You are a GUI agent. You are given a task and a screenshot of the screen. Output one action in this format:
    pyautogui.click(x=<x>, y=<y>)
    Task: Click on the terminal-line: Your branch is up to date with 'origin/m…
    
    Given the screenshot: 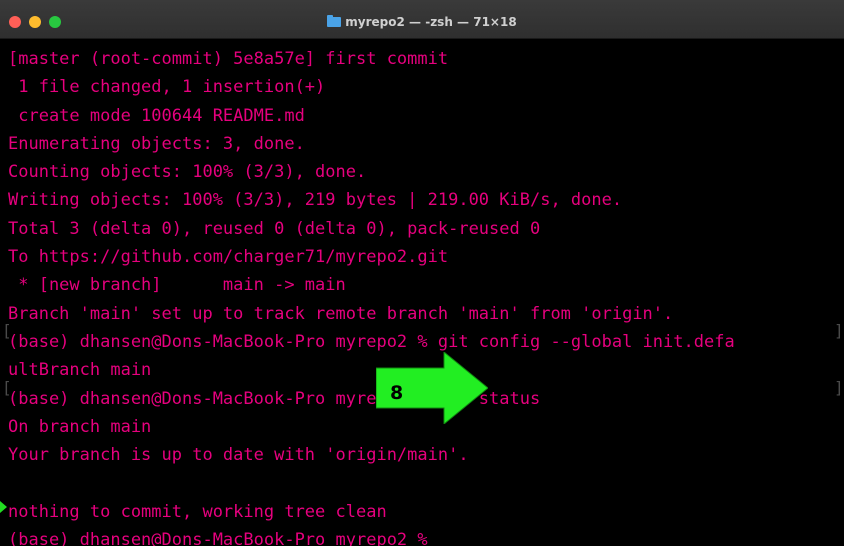 What is the action you would take?
    pyautogui.click(x=238, y=455)
    